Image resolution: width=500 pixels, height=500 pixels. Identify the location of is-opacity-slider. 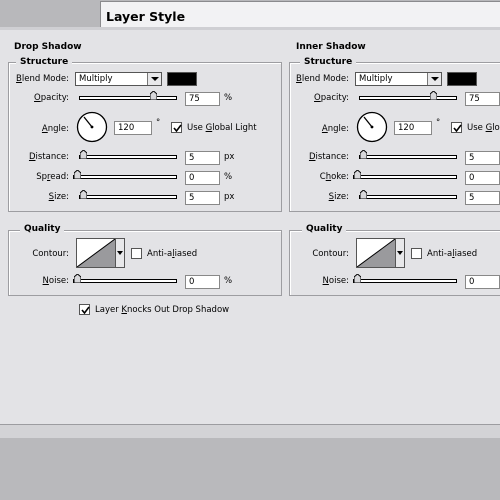
(408, 95).